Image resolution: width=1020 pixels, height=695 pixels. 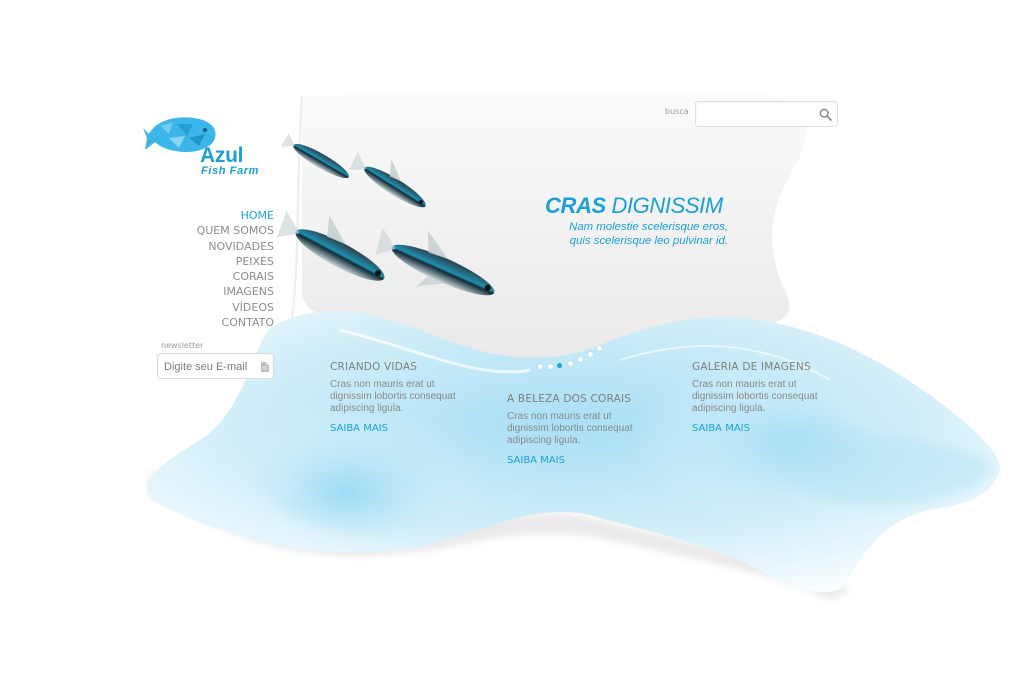 What do you see at coordinates (677, 111) in the screenshot?
I see `search-label: busca` at bounding box center [677, 111].